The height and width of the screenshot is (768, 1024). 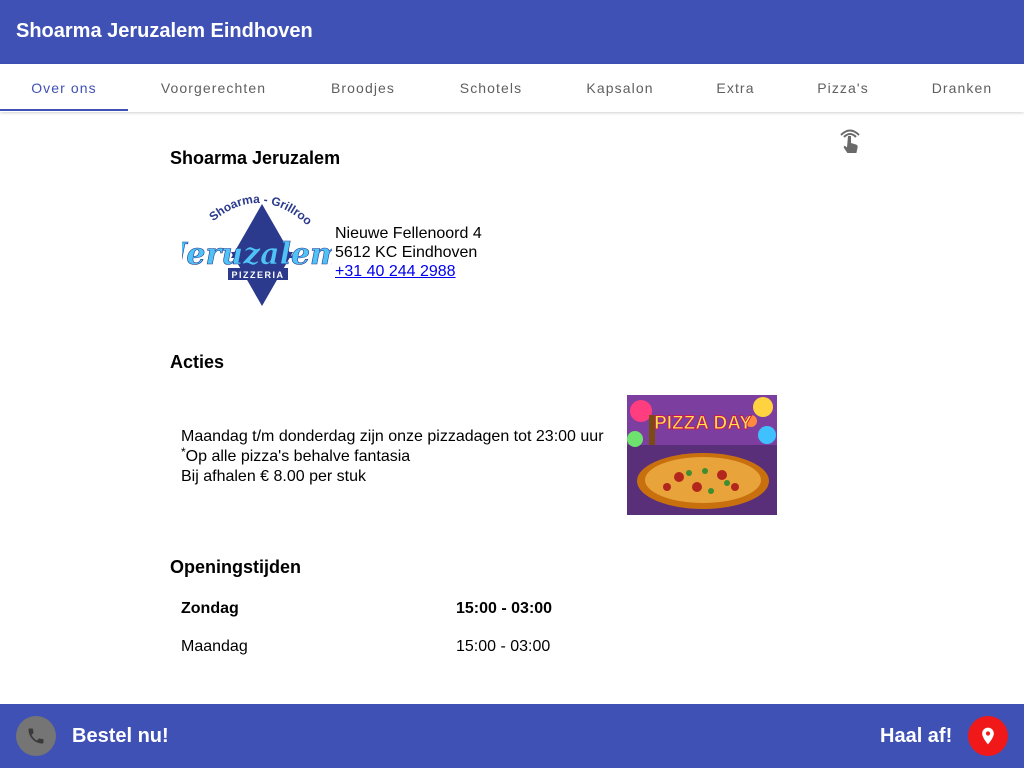 I want to click on logo-top-text: Shoarma - Grillroom, so click(x=246, y=201).